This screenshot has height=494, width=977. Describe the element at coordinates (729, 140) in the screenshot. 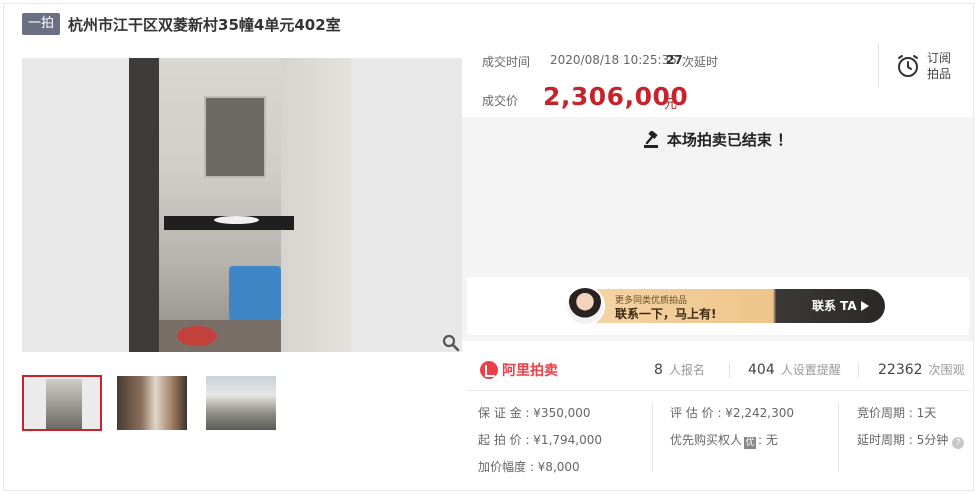

I see `auction-ended-text: 本场拍卖已结束 ！` at that location.